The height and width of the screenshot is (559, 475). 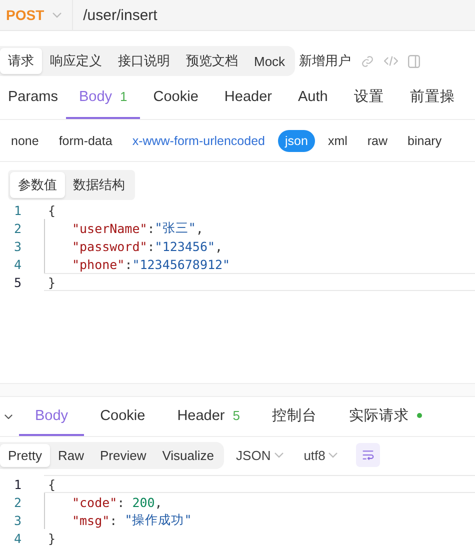 I want to click on doc-tab: Mock, so click(x=270, y=61).